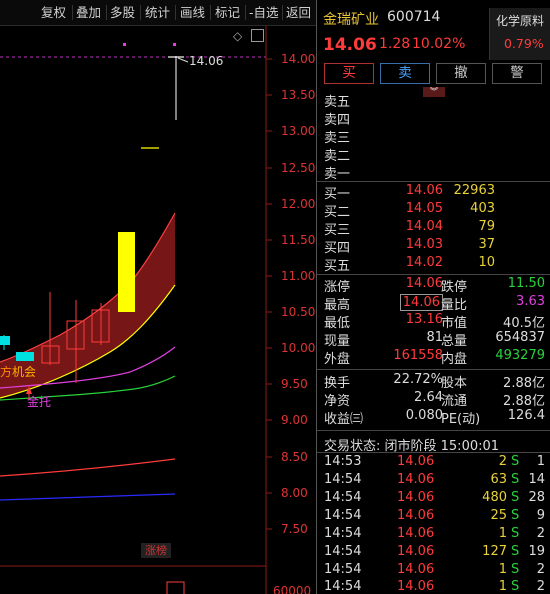 This screenshot has width=550, height=594. Describe the element at coordinates (126, 272) in the screenshot. I see `limit-up-candle` at that location.